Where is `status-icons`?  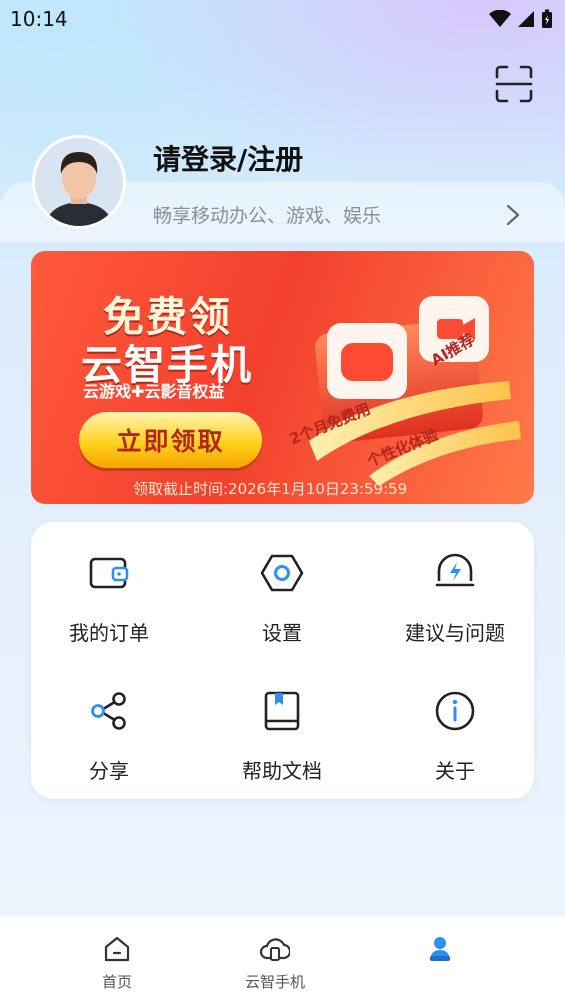 status-icons is located at coordinates (521, 19).